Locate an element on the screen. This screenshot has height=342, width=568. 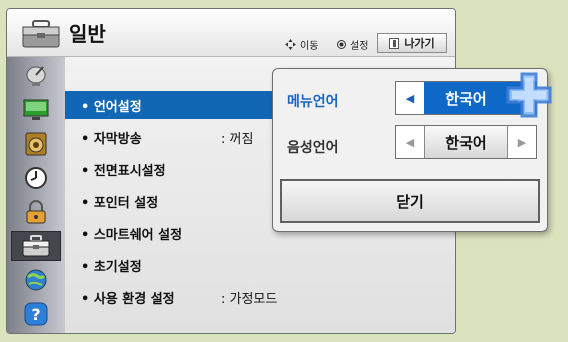
move-hint: 이동 is located at coordinates (301, 44).